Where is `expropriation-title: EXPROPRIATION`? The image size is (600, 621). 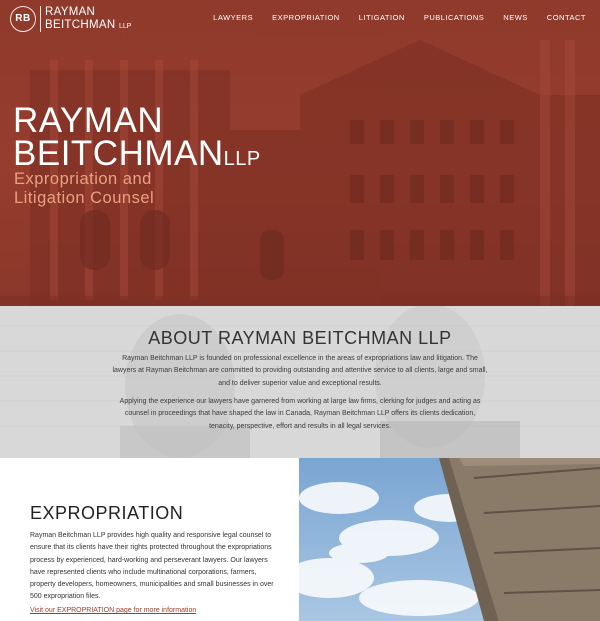 expropriation-title: EXPROPRIATION is located at coordinates (107, 513).